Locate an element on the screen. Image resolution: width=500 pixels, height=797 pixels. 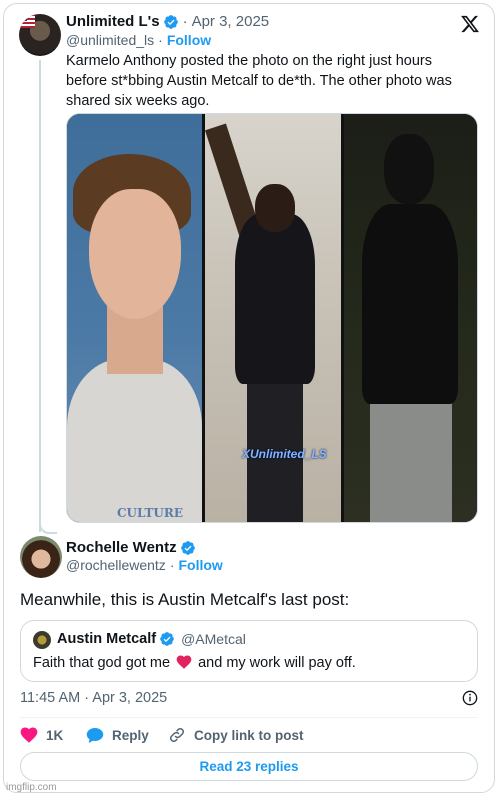
tweet1-date: Apr 3, 2025 is located at coordinates (231, 21).